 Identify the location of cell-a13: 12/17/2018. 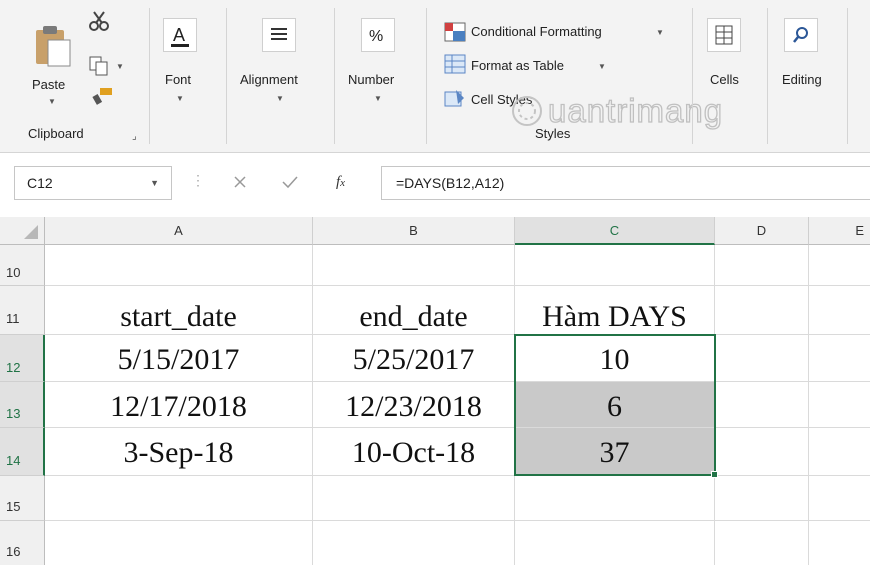
(179, 405).